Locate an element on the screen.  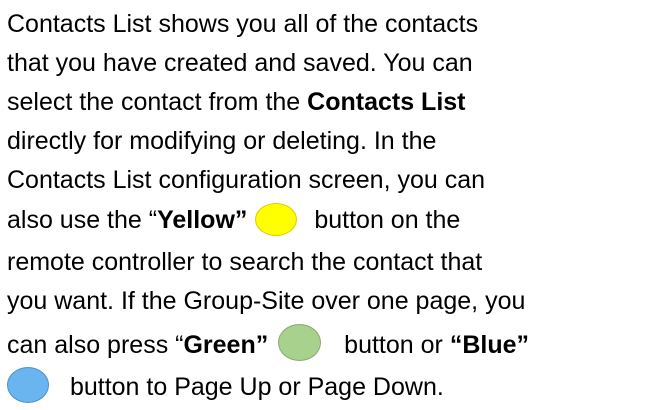
green-button-icon is located at coordinates (300, 342).